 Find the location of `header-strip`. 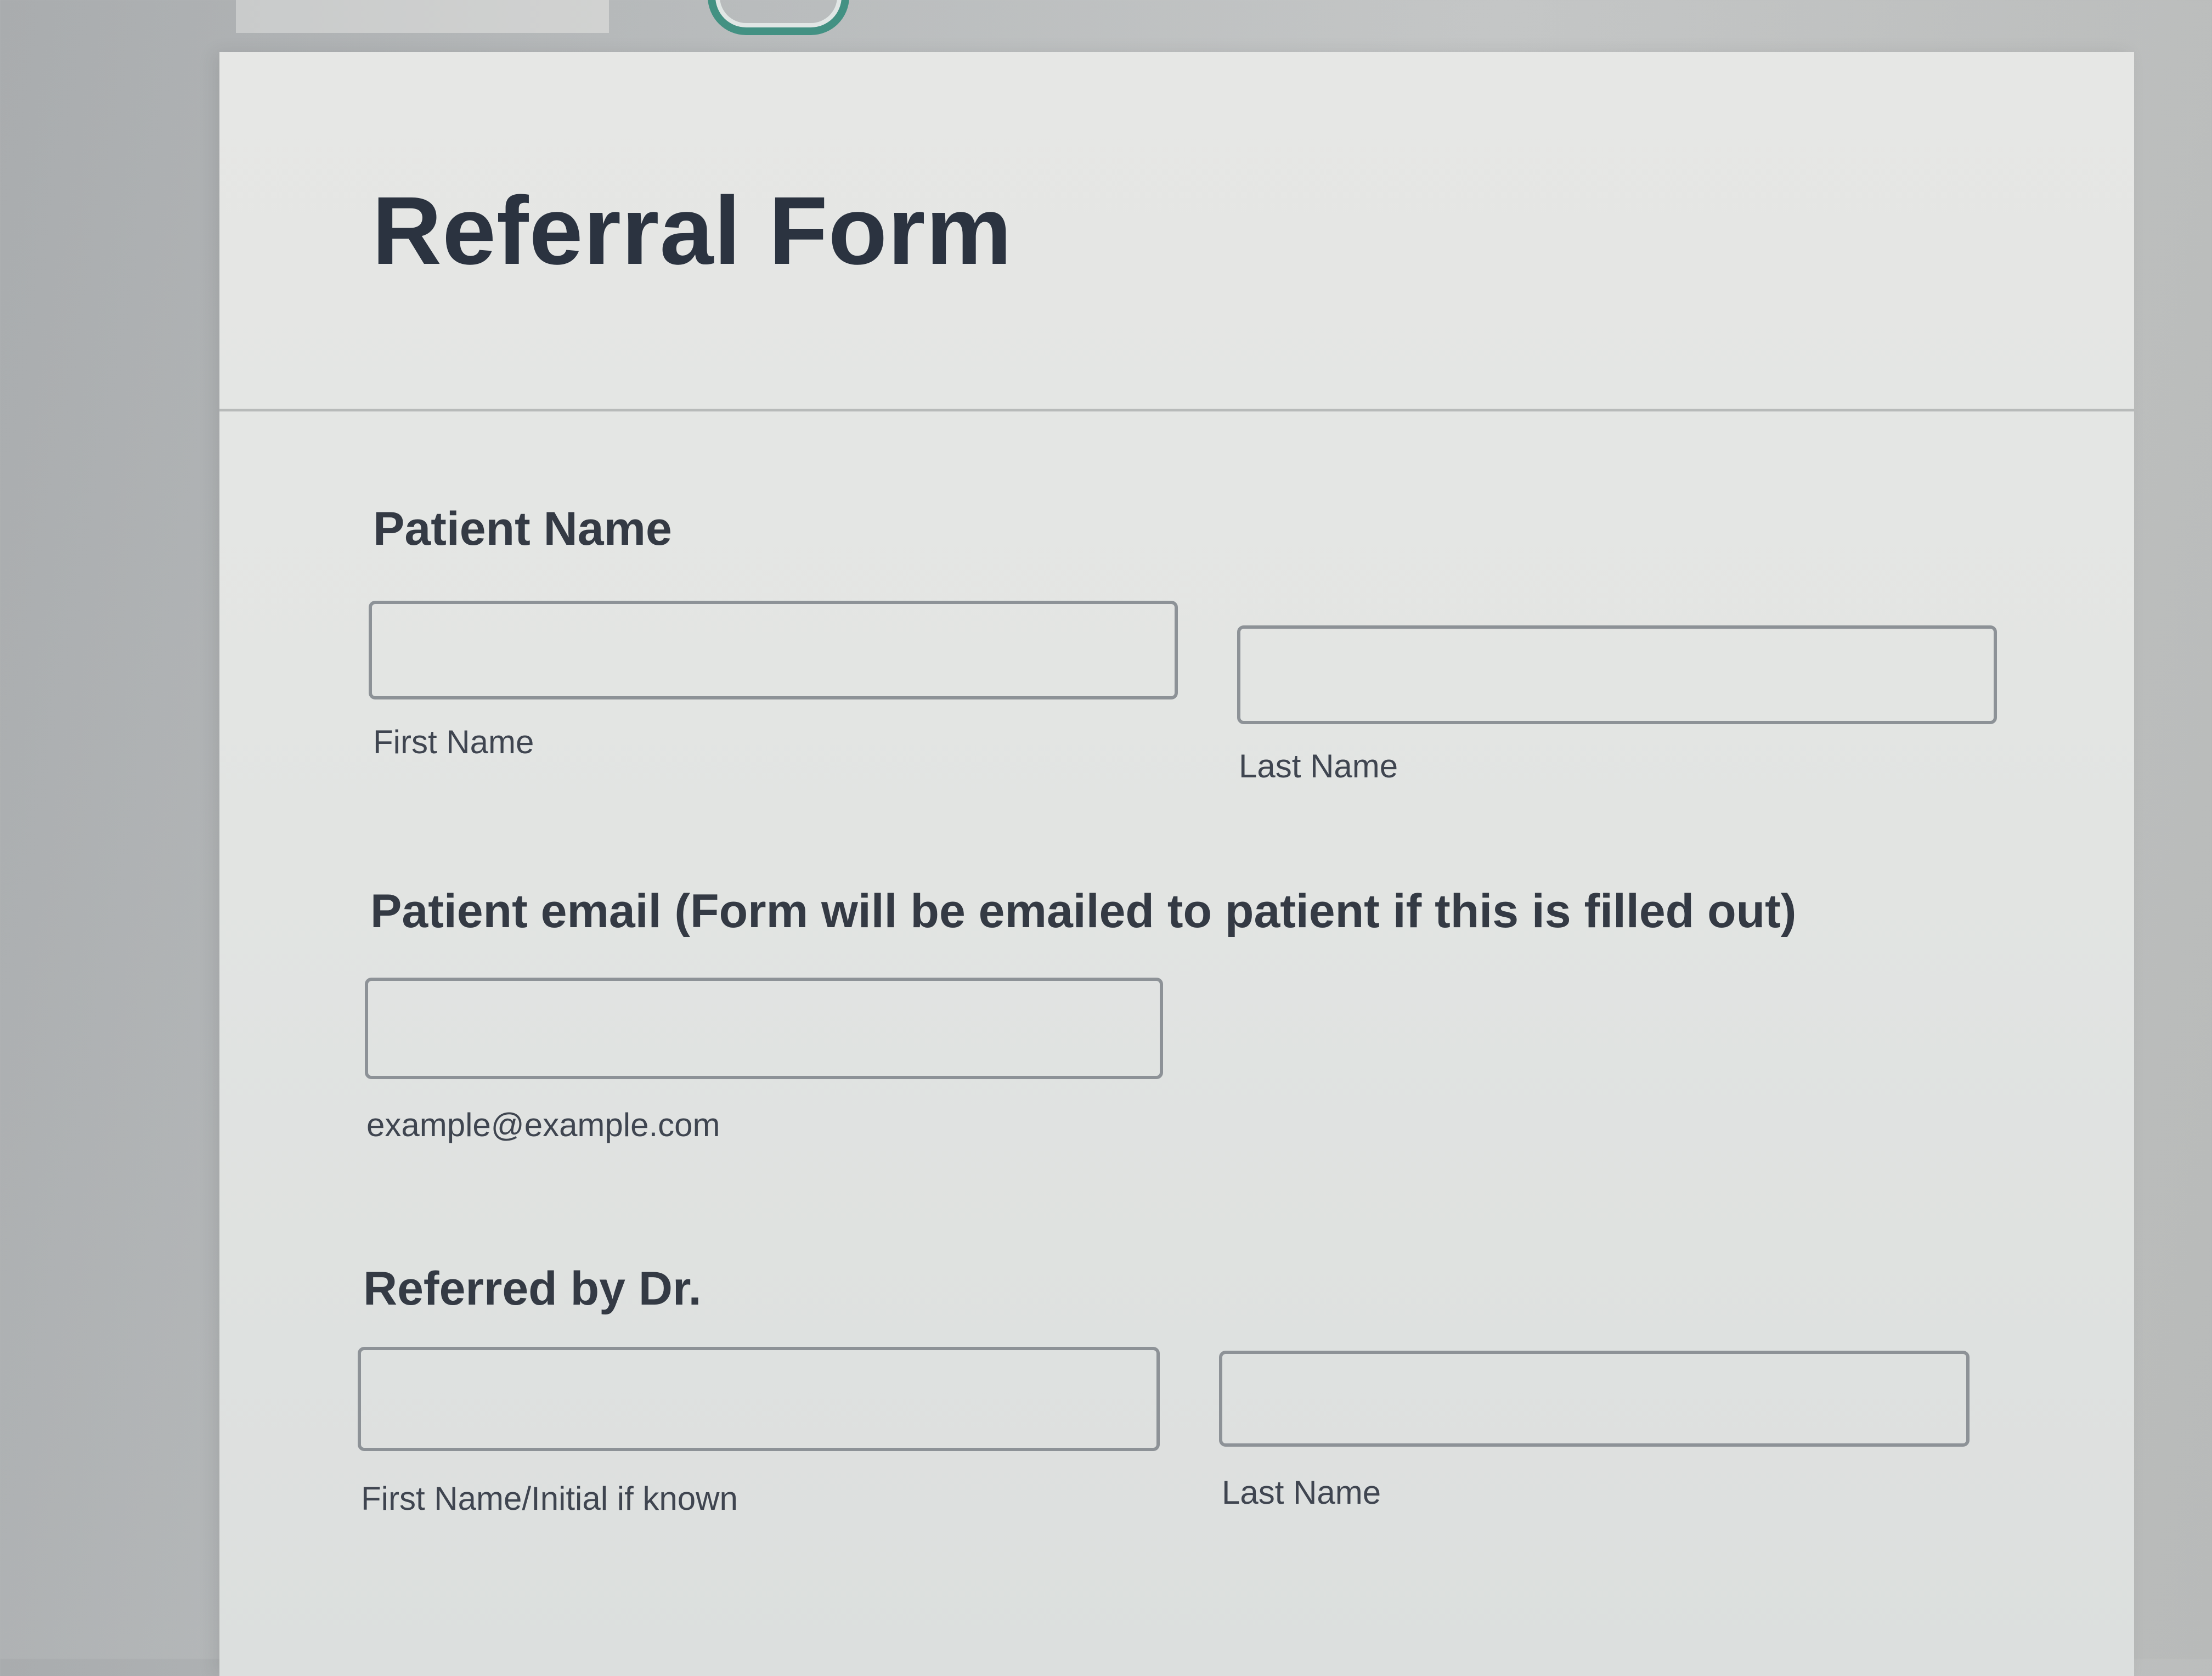

header-strip is located at coordinates (543, 17).